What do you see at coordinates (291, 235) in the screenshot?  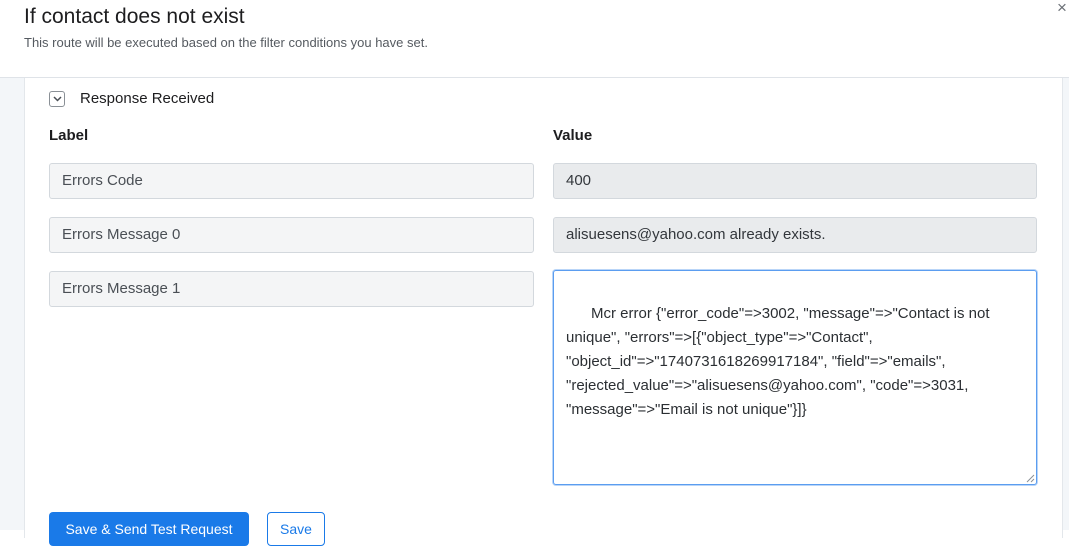 I see `label-field-errors-message-0: Errors Message 0` at bounding box center [291, 235].